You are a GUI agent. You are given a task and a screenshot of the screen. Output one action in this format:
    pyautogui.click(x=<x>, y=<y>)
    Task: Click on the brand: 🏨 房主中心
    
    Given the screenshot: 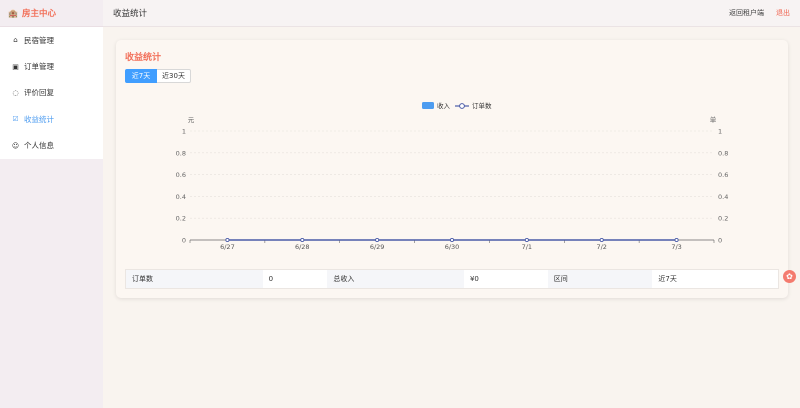 What is the action you would take?
    pyautogui.click(x=51, y=13)
    